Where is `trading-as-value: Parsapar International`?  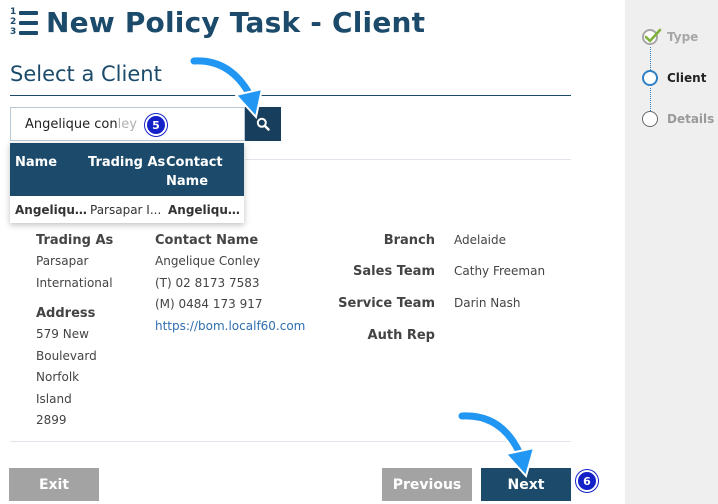 trading-as-value: Parsapar International is located at coordinates (74, 272).